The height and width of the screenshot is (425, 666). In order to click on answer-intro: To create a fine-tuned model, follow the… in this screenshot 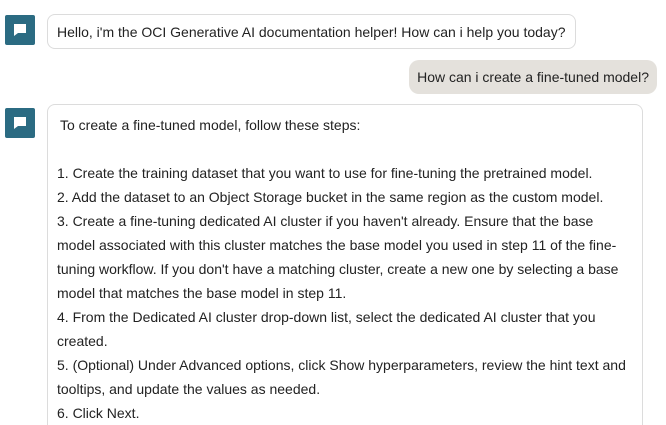, I will do `click(210, 125)`.